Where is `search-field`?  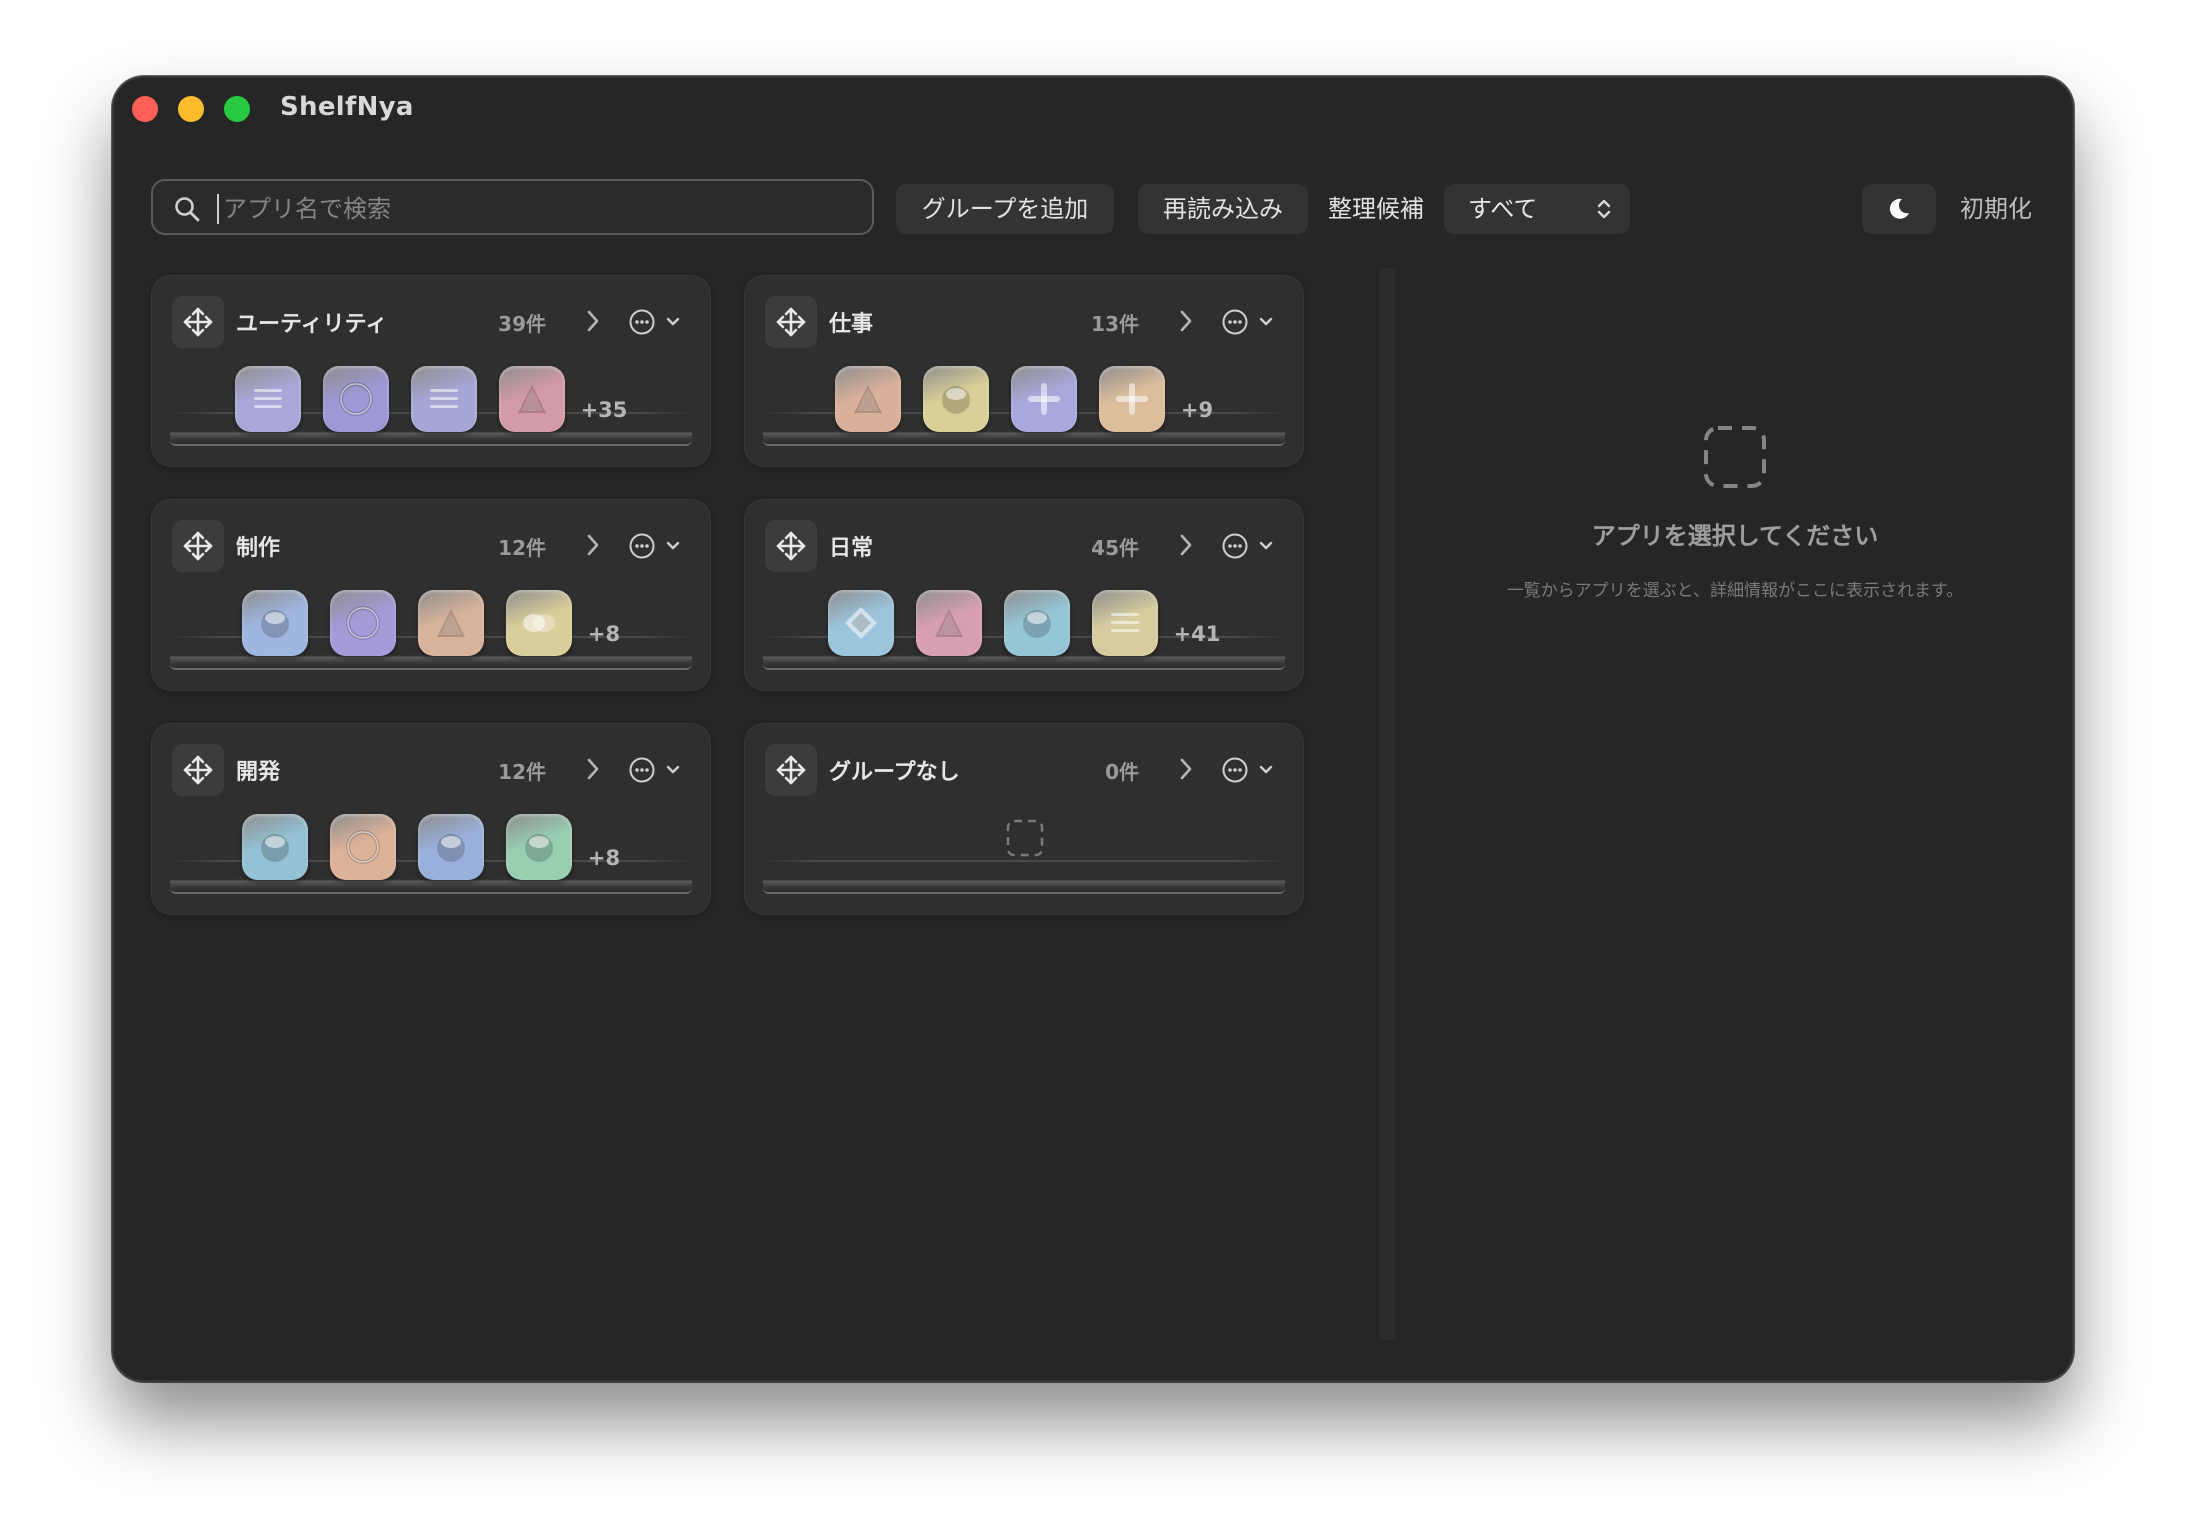
search-field is located at coordinates (512, 207).